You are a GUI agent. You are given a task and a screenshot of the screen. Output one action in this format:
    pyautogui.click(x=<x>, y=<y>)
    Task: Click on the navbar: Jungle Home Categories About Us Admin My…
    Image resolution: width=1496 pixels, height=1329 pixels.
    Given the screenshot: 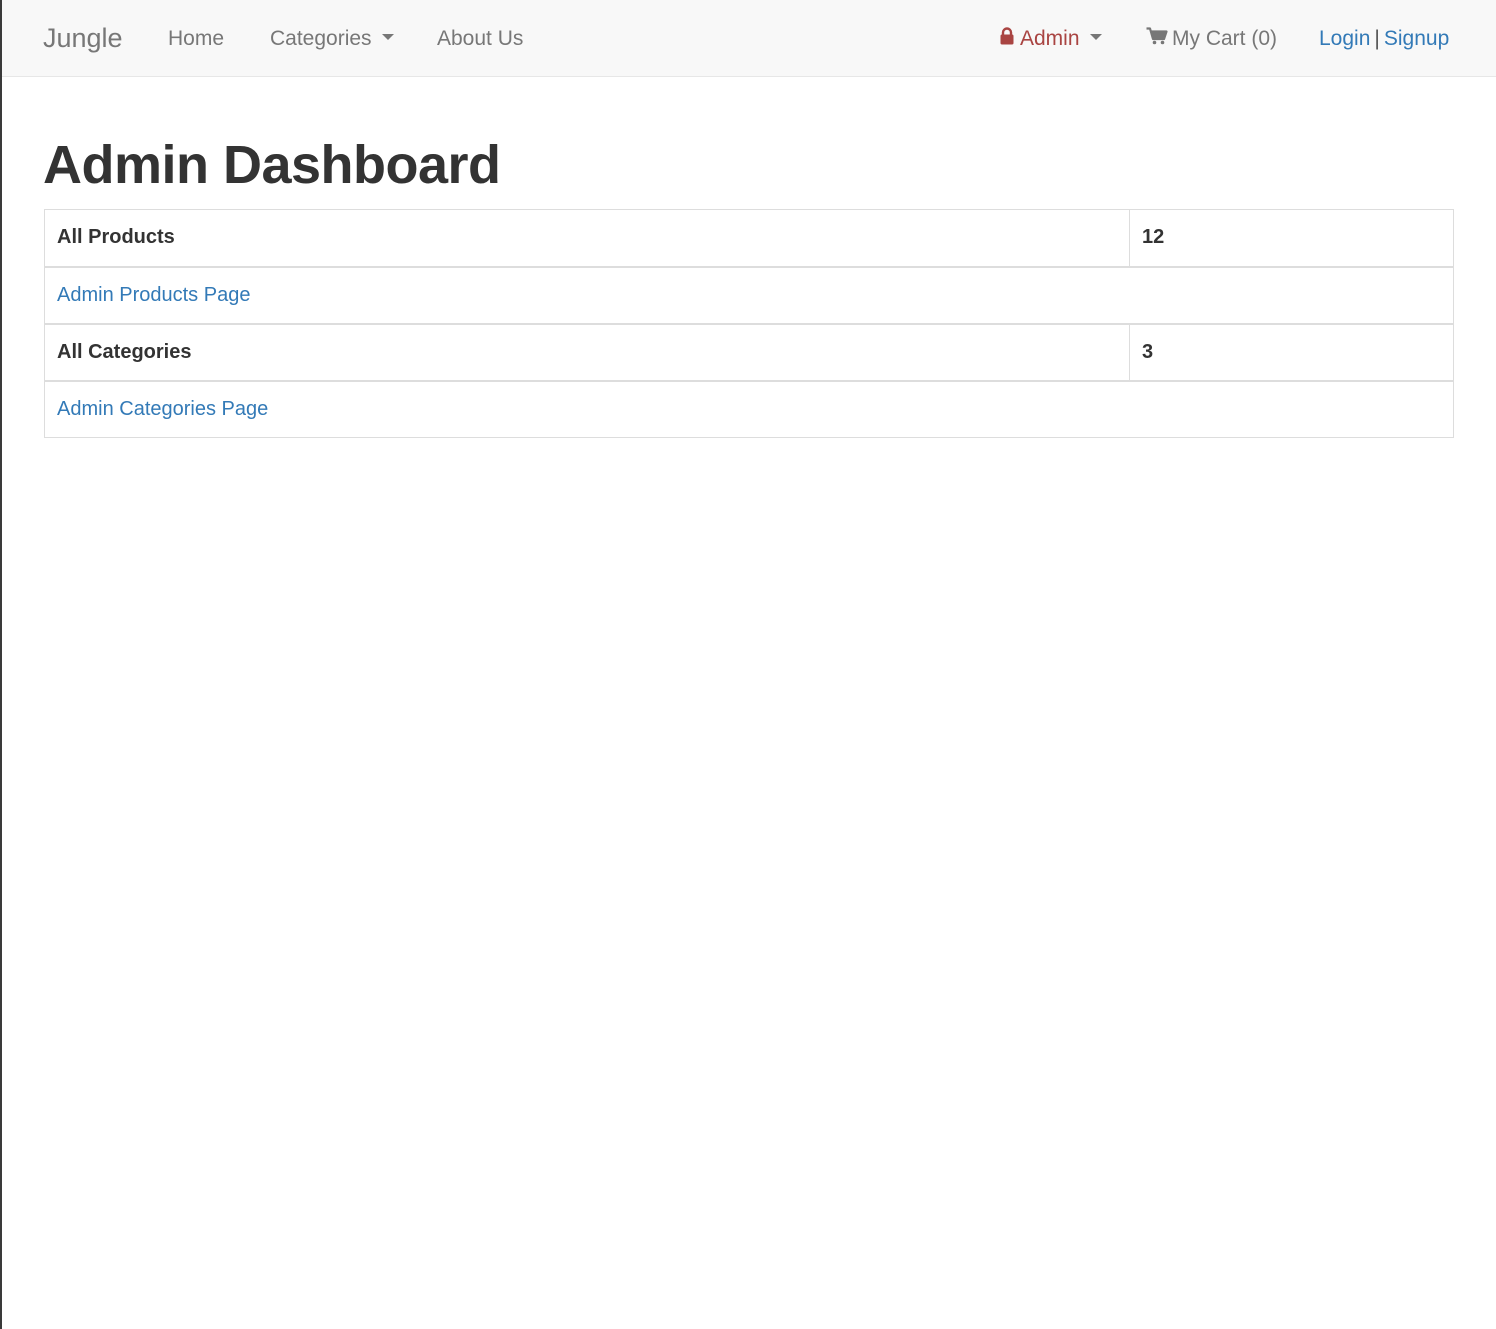 What is the action you would take?
    pyautogui.click(x=749, y=38)
    